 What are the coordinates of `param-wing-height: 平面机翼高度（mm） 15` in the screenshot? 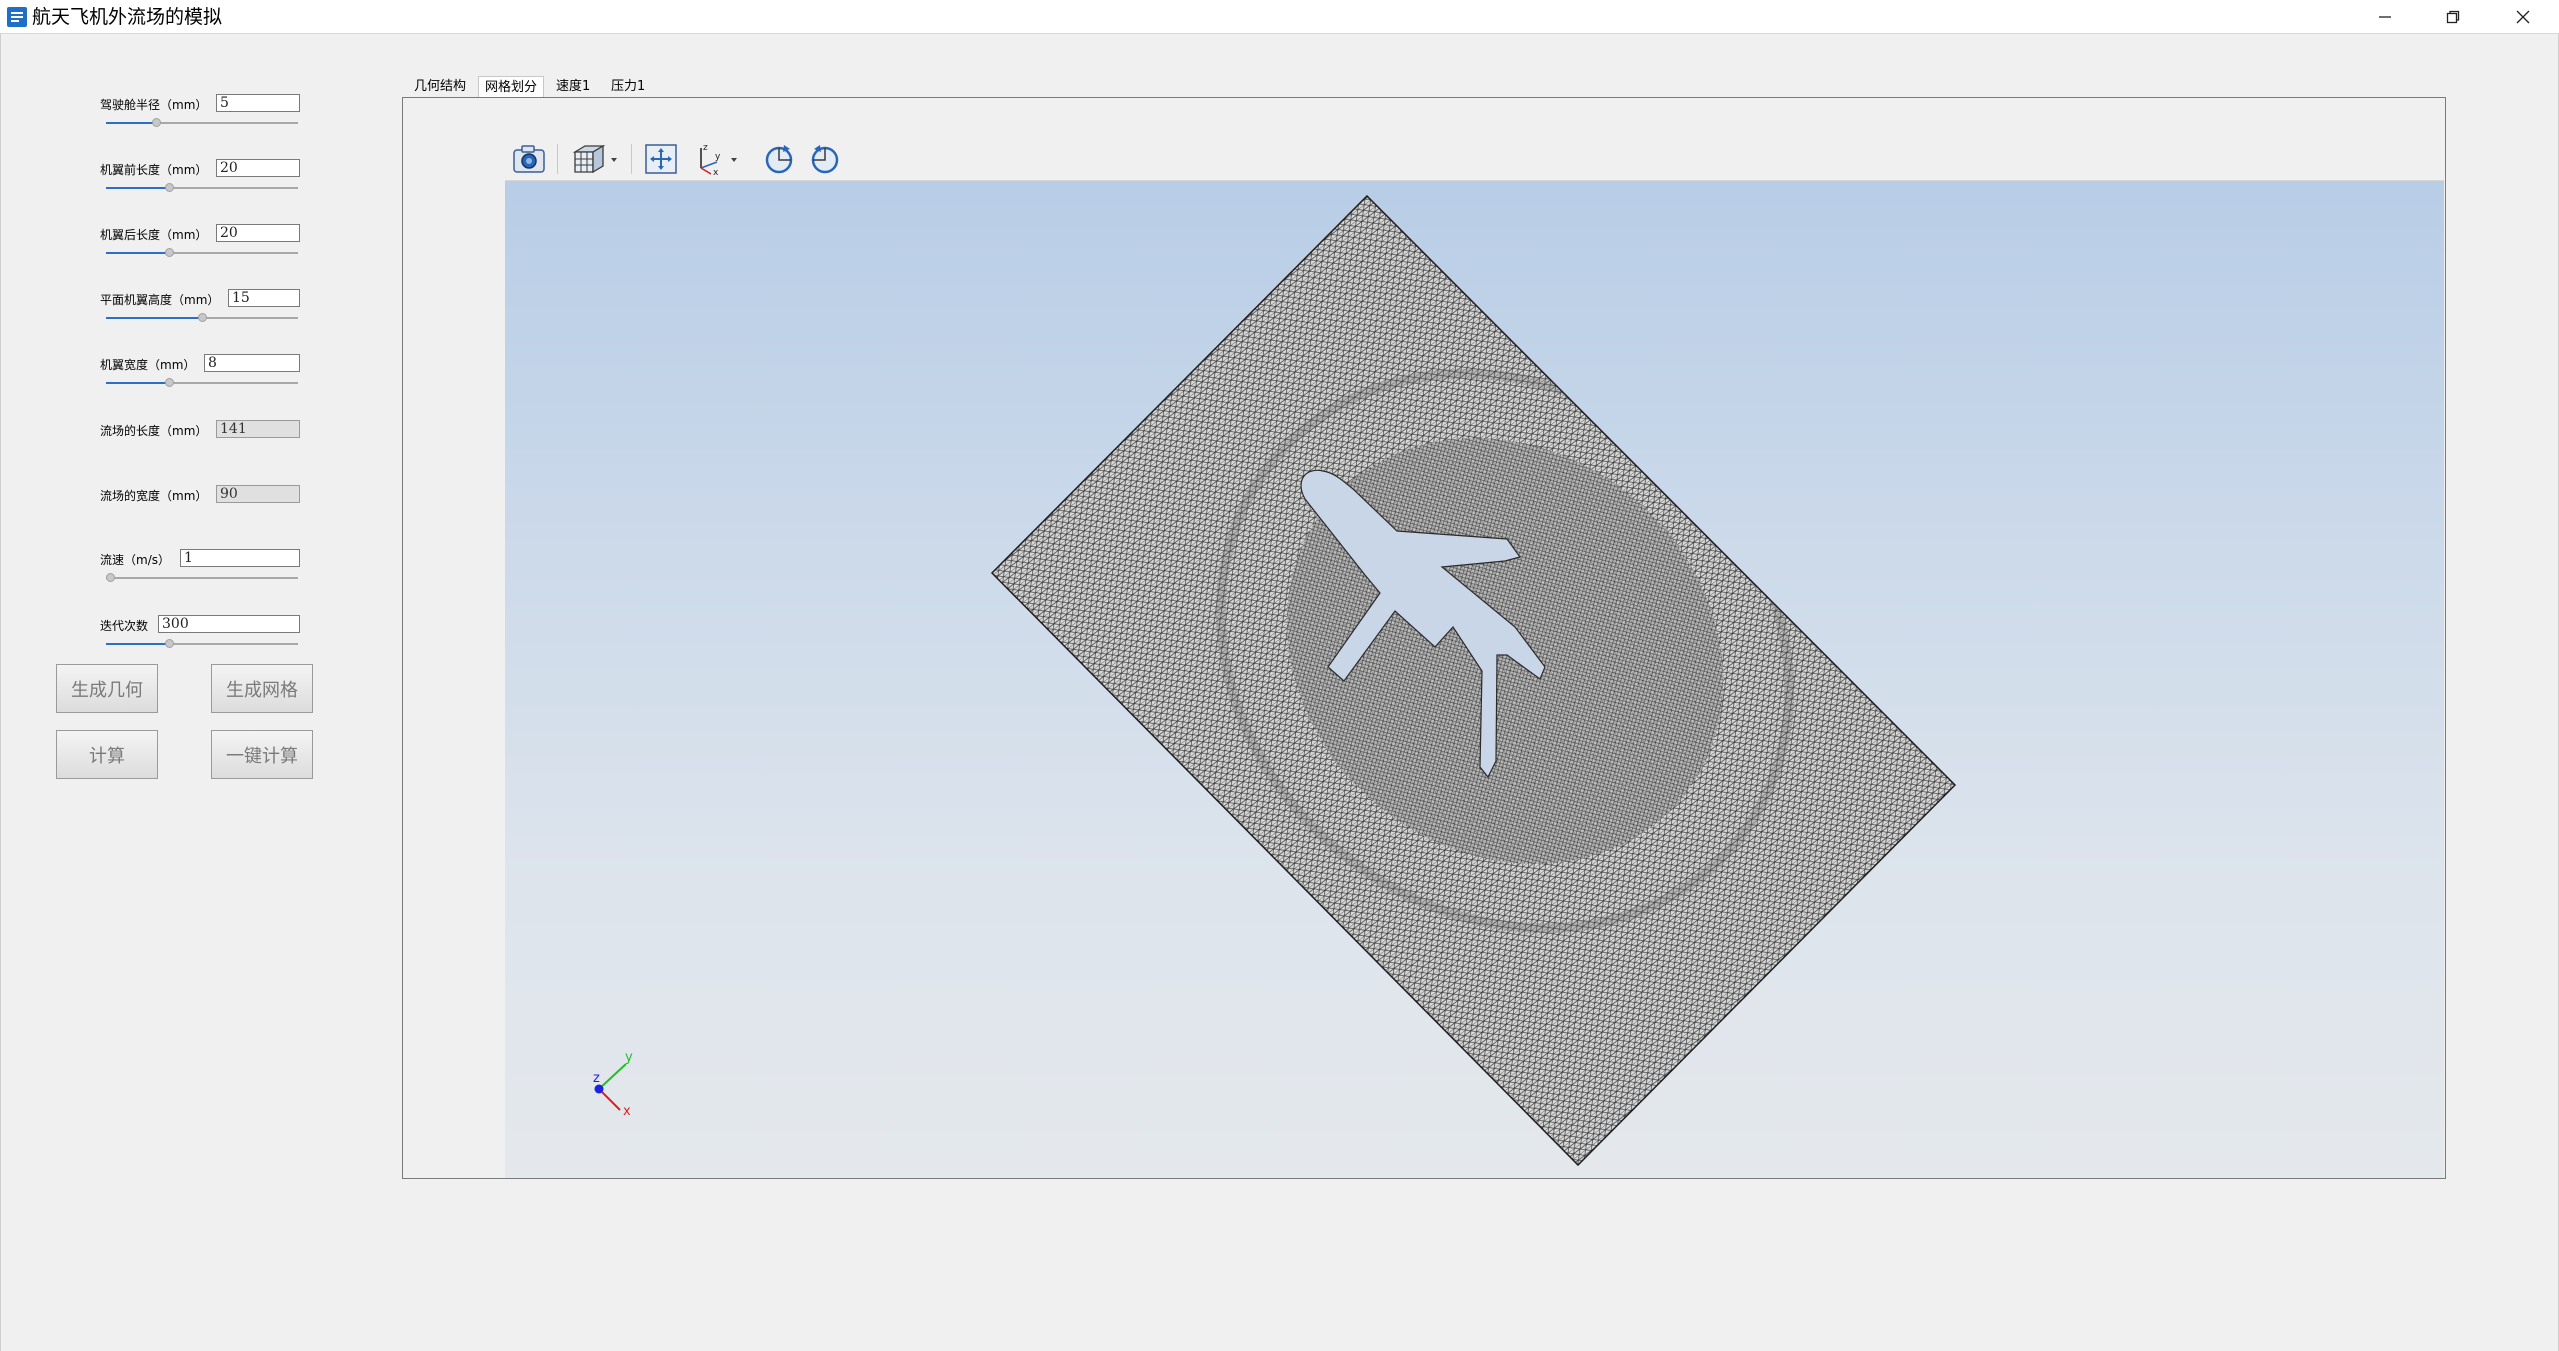 It's located at (200, 308).